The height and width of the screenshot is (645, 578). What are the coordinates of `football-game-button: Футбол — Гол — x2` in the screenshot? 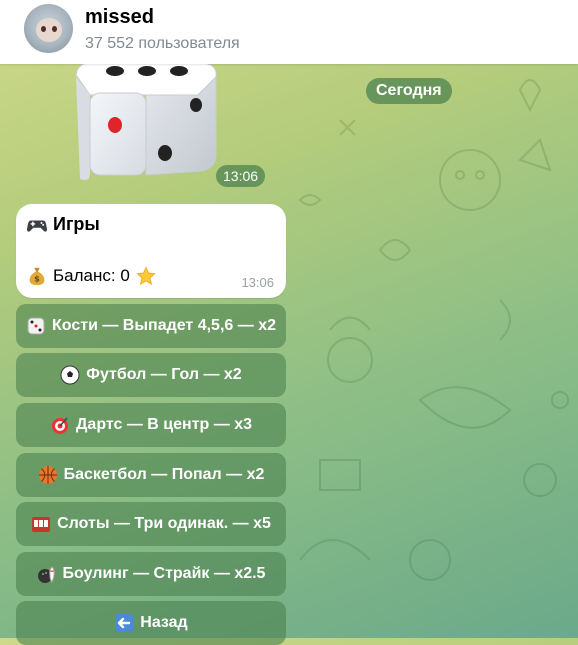 It's located at (151, 375).